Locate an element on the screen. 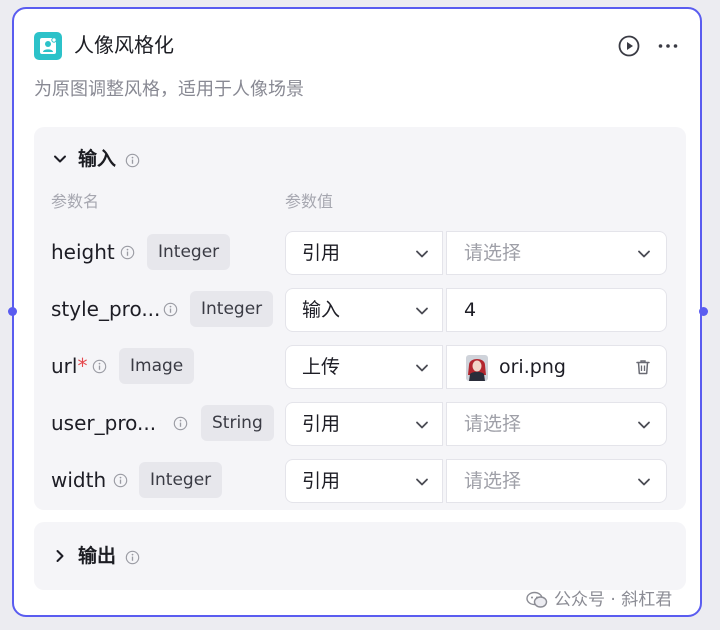  param-name: url* is located at coordinates (69, 366).